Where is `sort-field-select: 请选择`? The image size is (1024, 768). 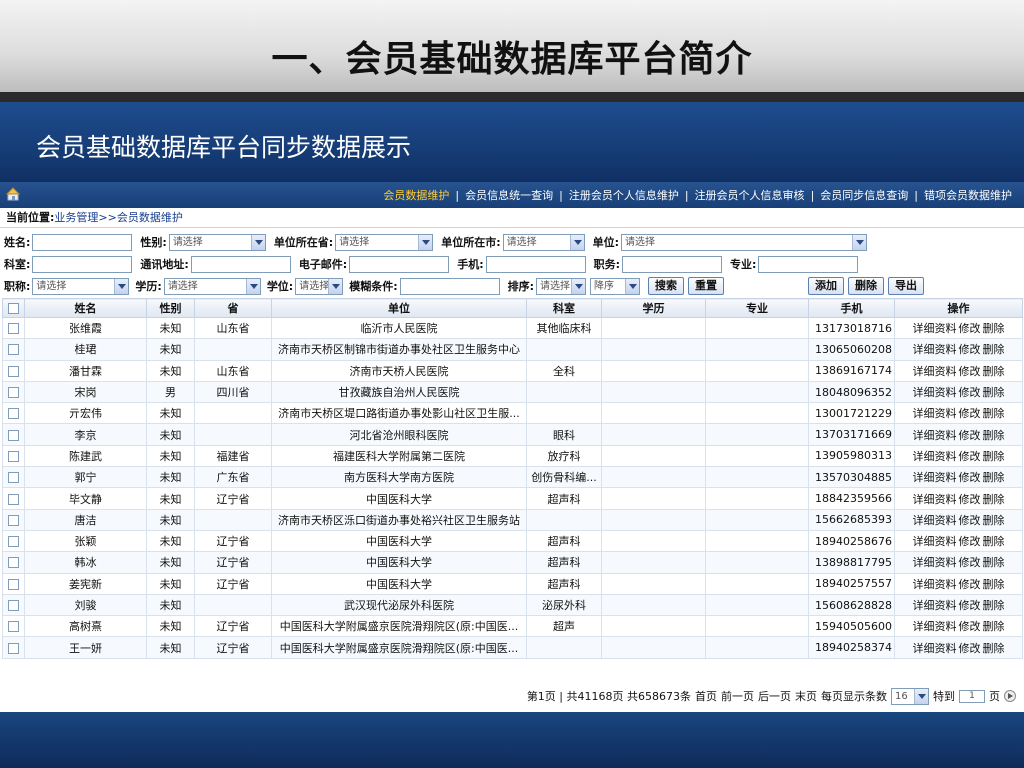
sort-field-select: 请选择 is located at coordinates (561, 286).